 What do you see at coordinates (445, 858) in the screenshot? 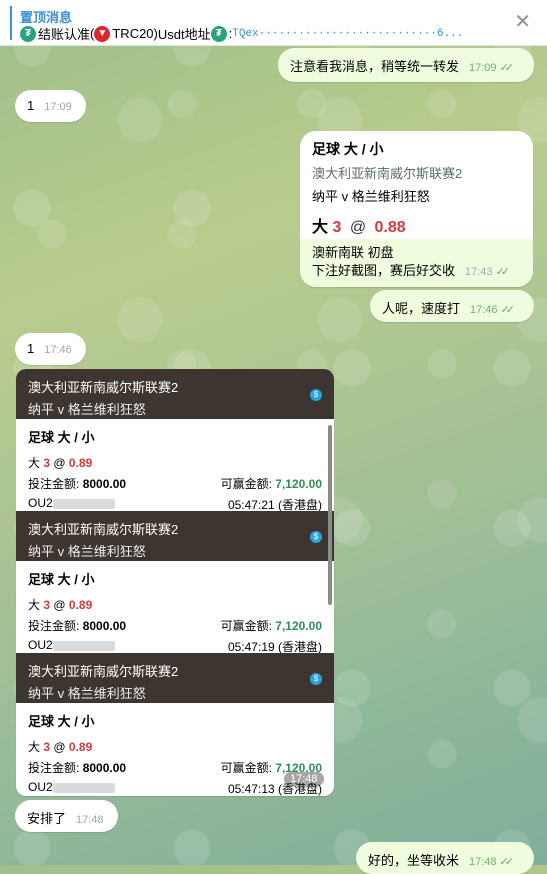
I see `outgoing-message: 好的，坐等收米 17:48 ✓✓` at bounding box center [445, 858].